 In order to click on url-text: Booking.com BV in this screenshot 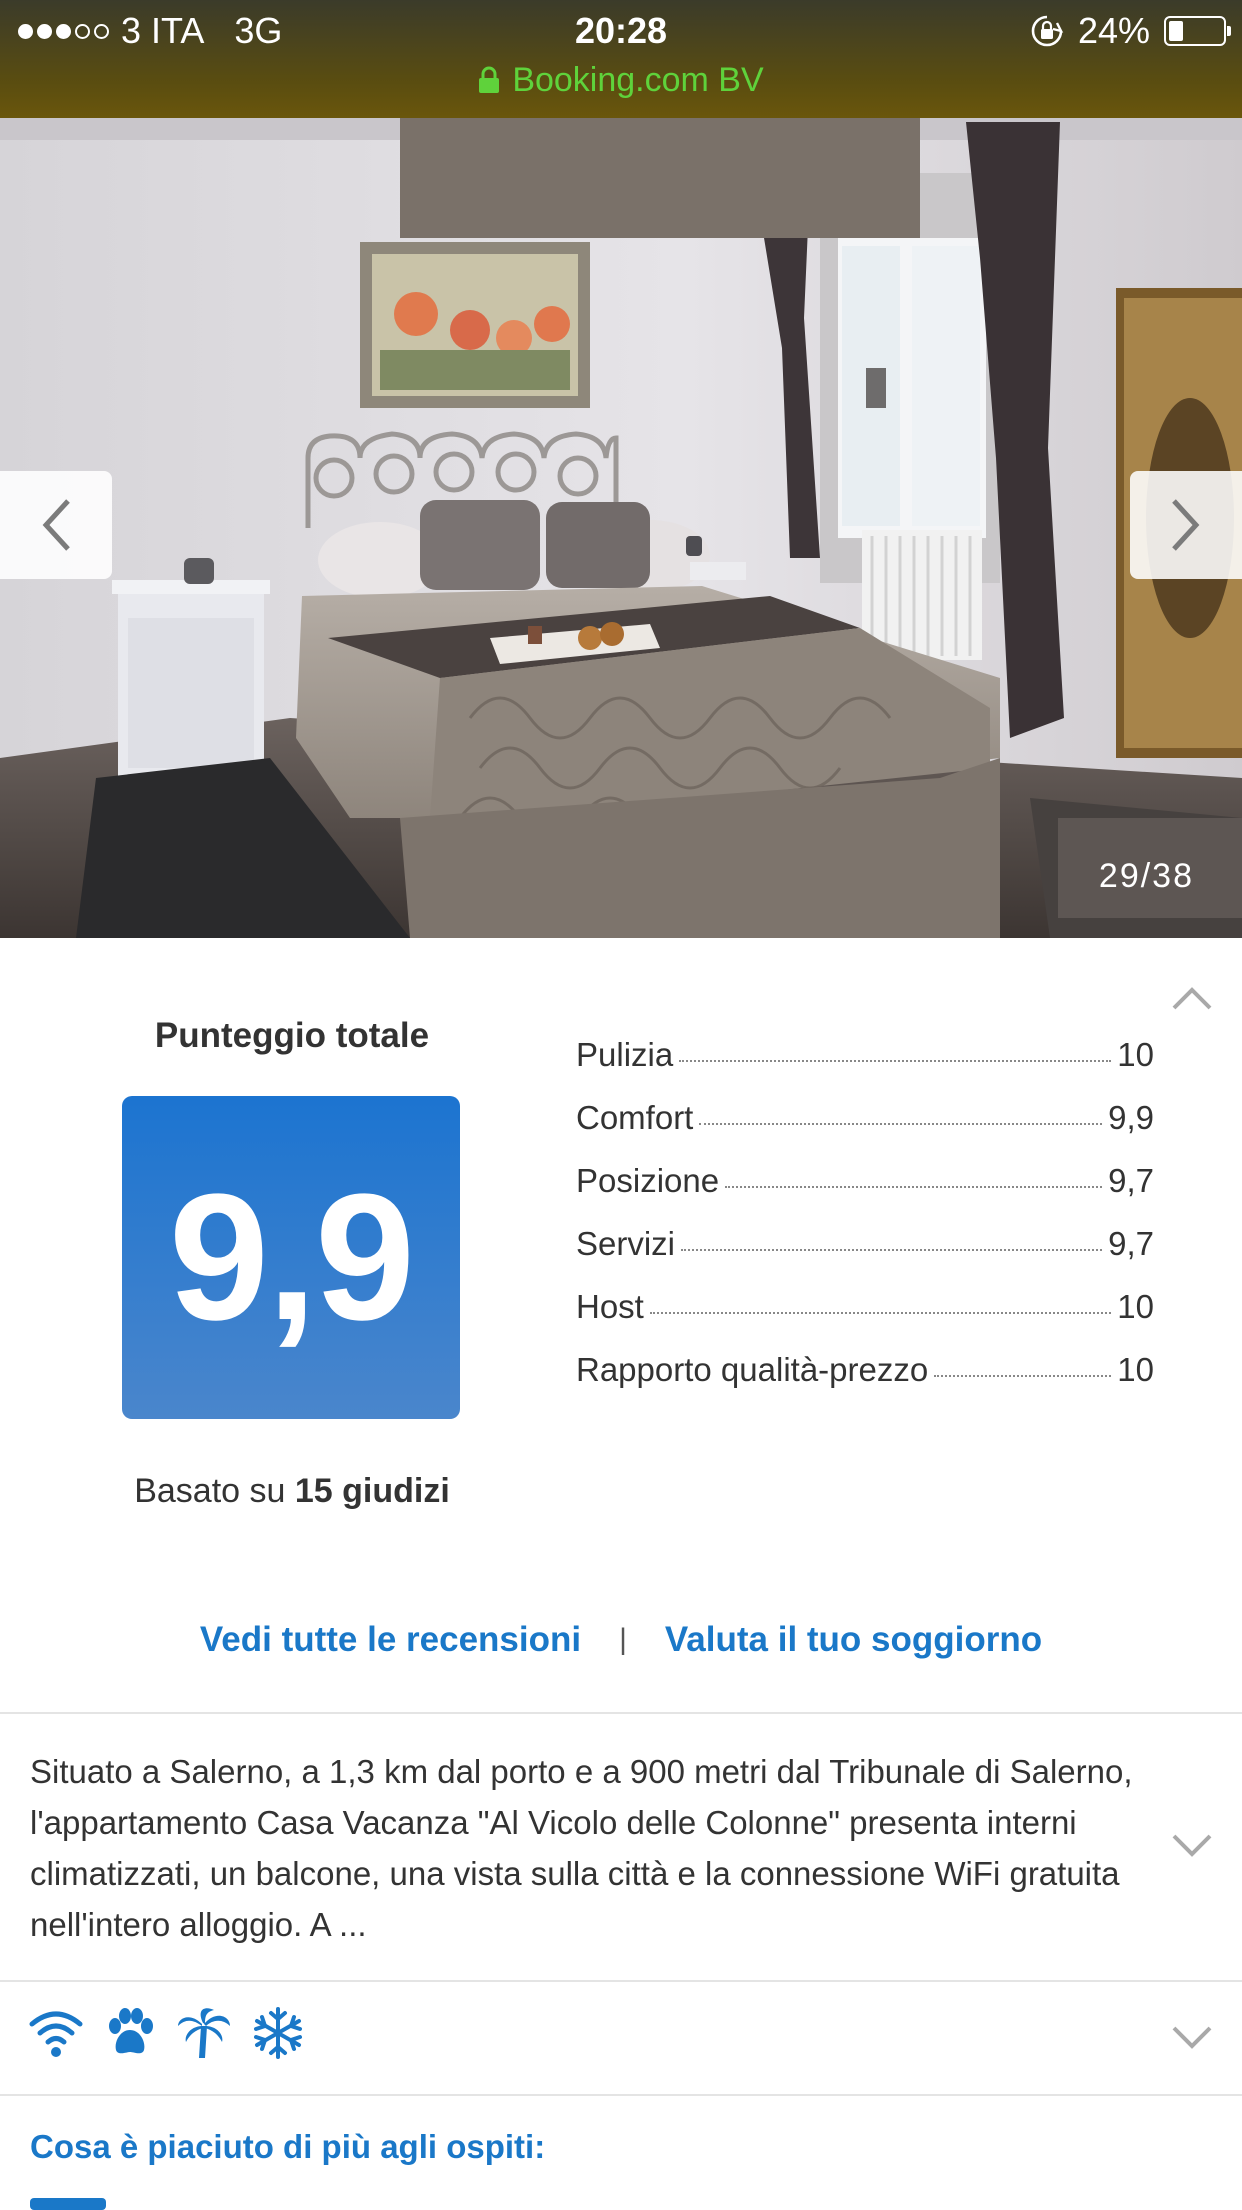, I will do `click(638, 79)`.